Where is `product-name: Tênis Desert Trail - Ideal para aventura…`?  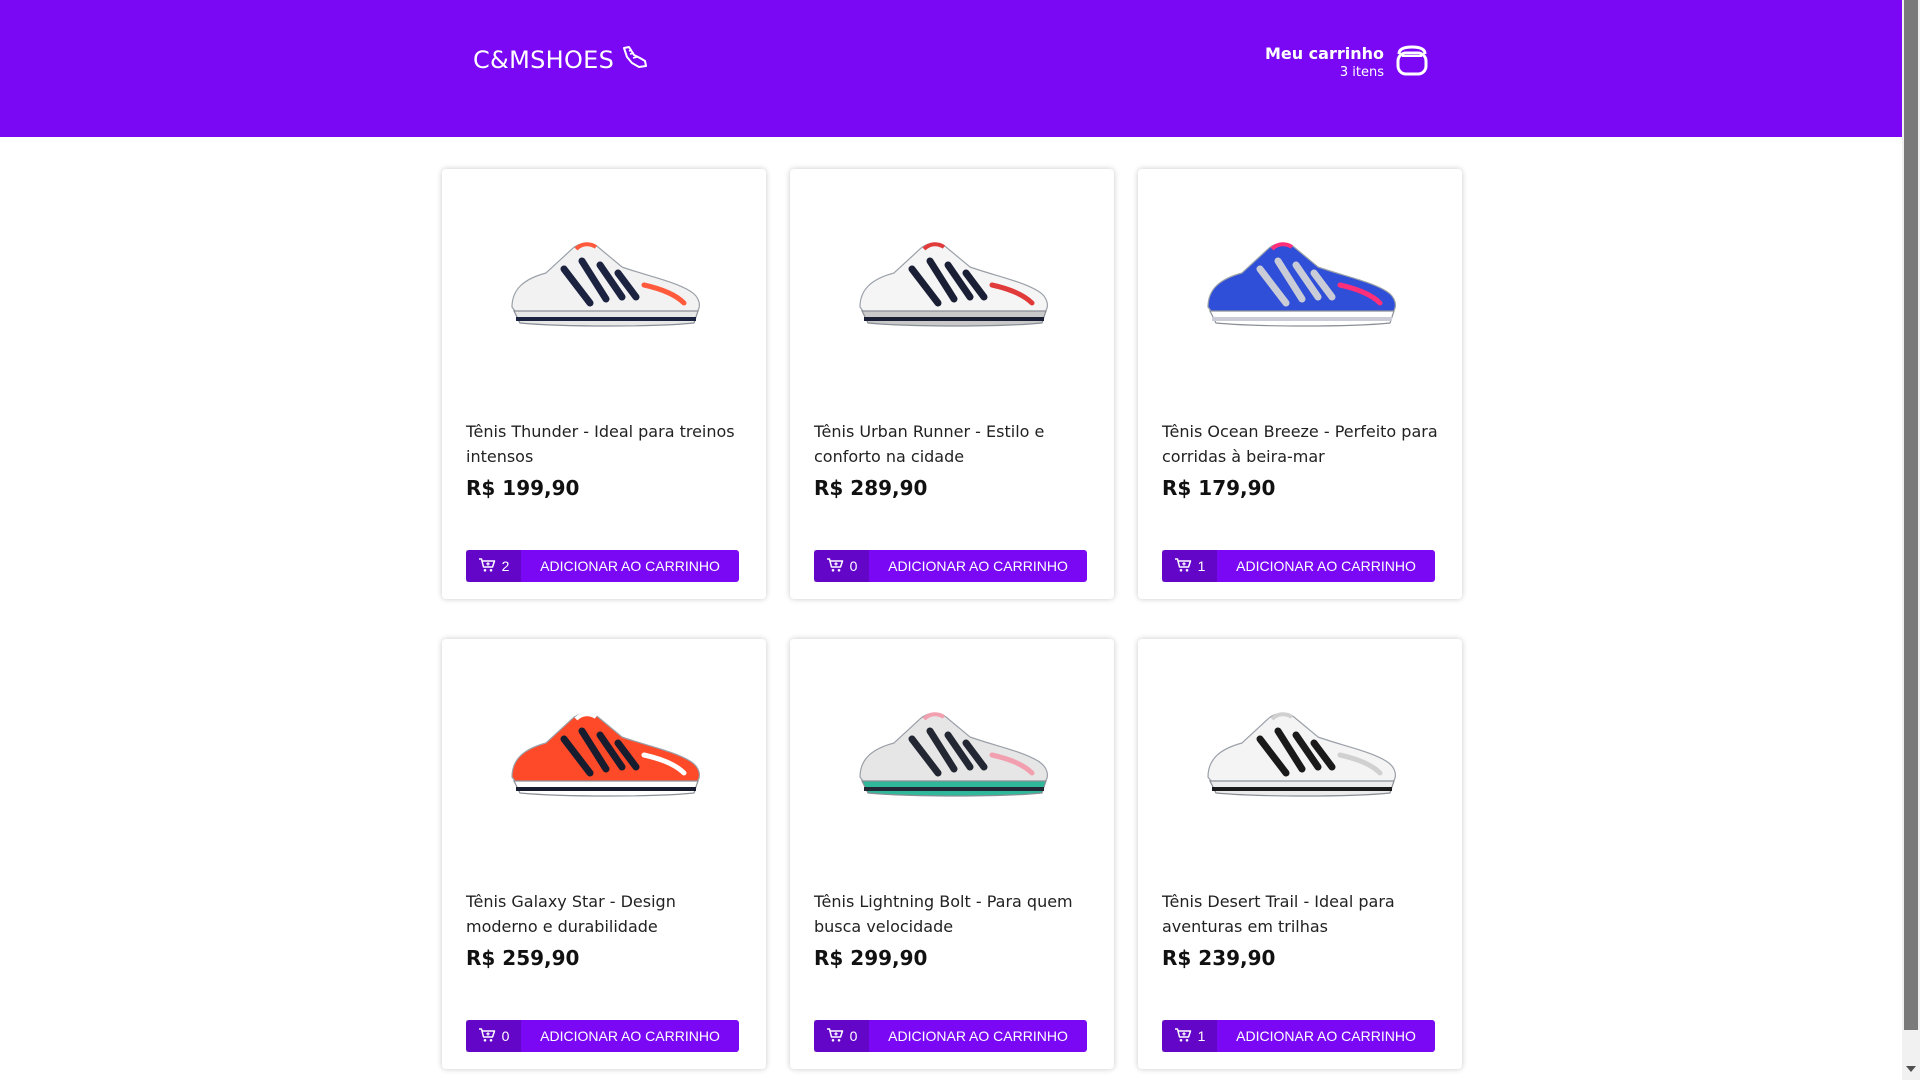 product-name: Tênis Desert Trail - Ideal para aventura… is located at coordinates (1278, 914).